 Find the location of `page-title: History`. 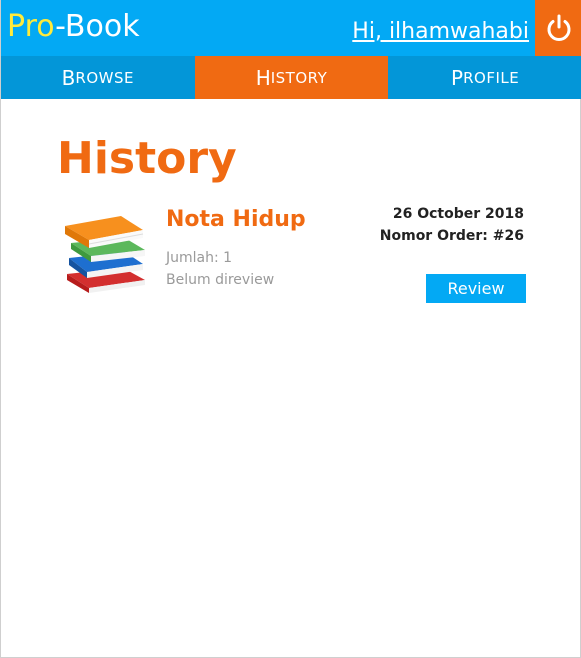

page-title: History is located at coordinates (147, 158).